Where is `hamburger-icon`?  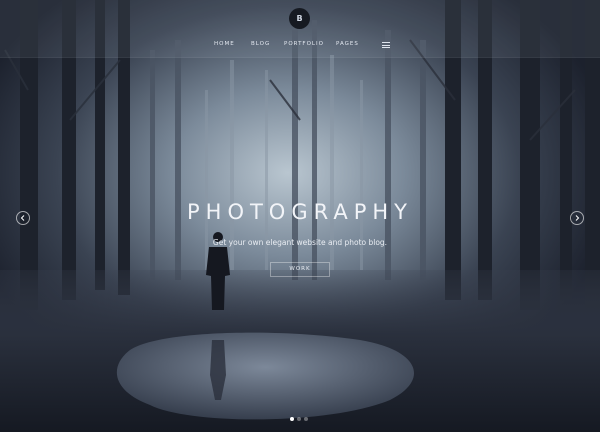 hamburger-icon is located at coordinates (386, 45).